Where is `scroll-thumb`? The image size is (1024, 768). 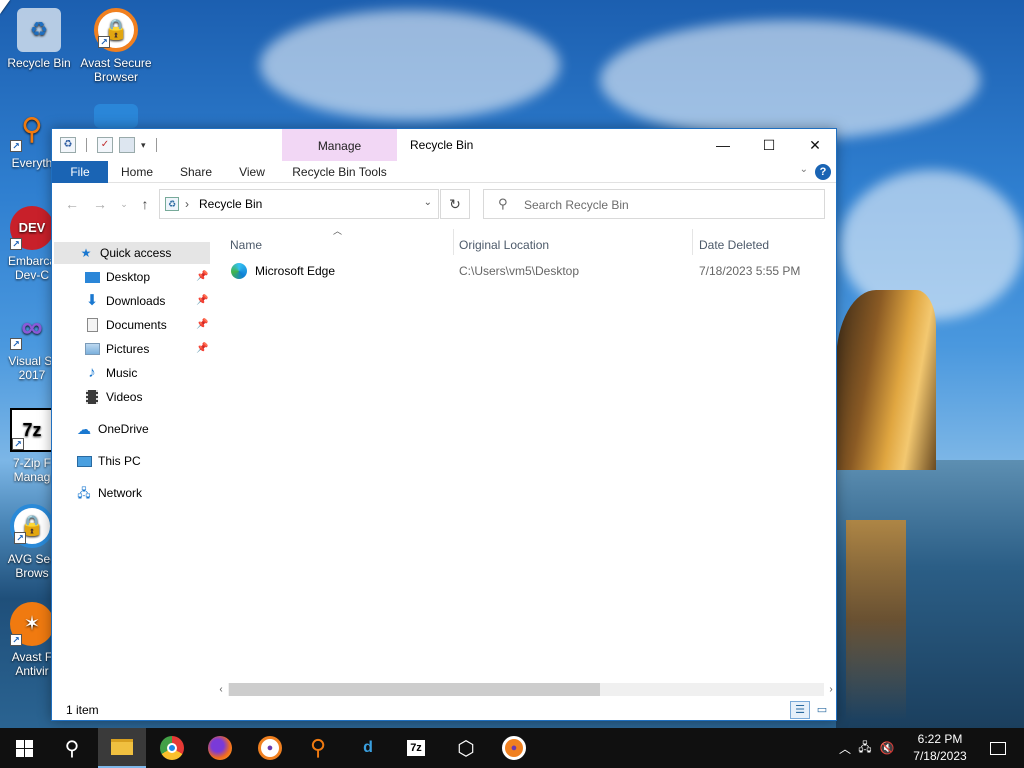 scroll-thumb is located at coordinates (414, 689).